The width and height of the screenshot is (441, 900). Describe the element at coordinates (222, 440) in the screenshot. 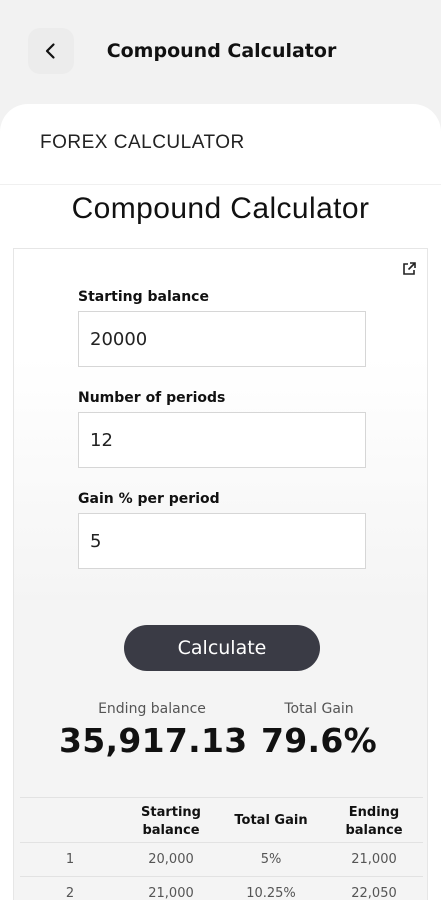

I see `periods-input` at that location.